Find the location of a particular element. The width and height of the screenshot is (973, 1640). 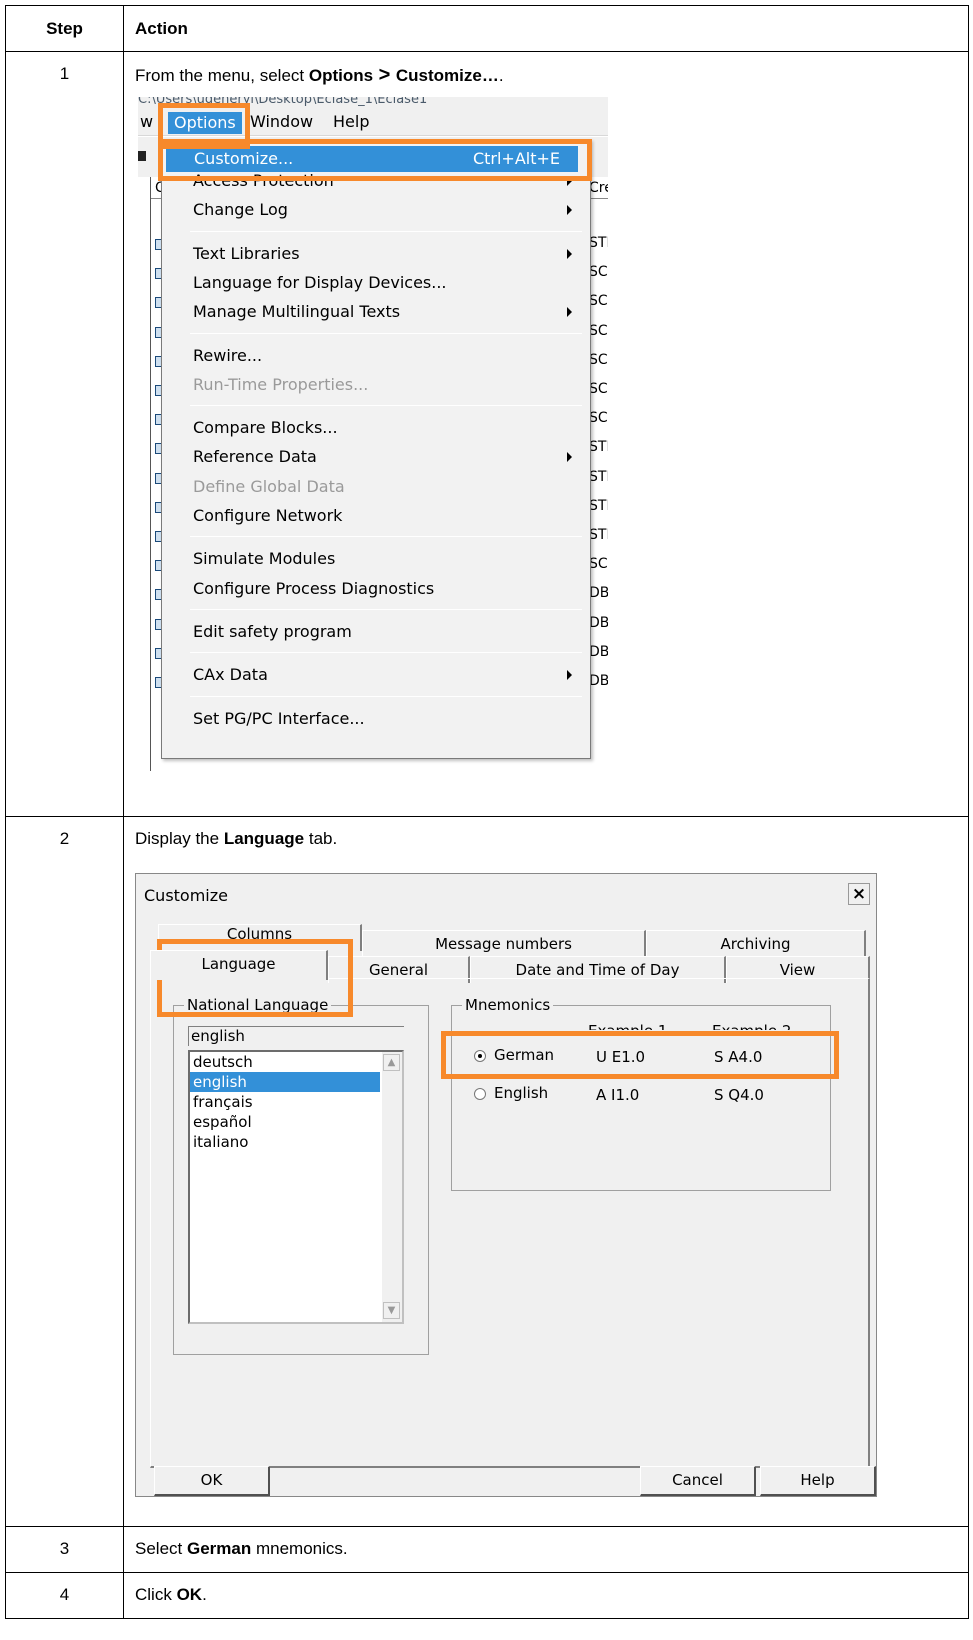

menu-item: Define Global Data is located at coordinates (372, 487).